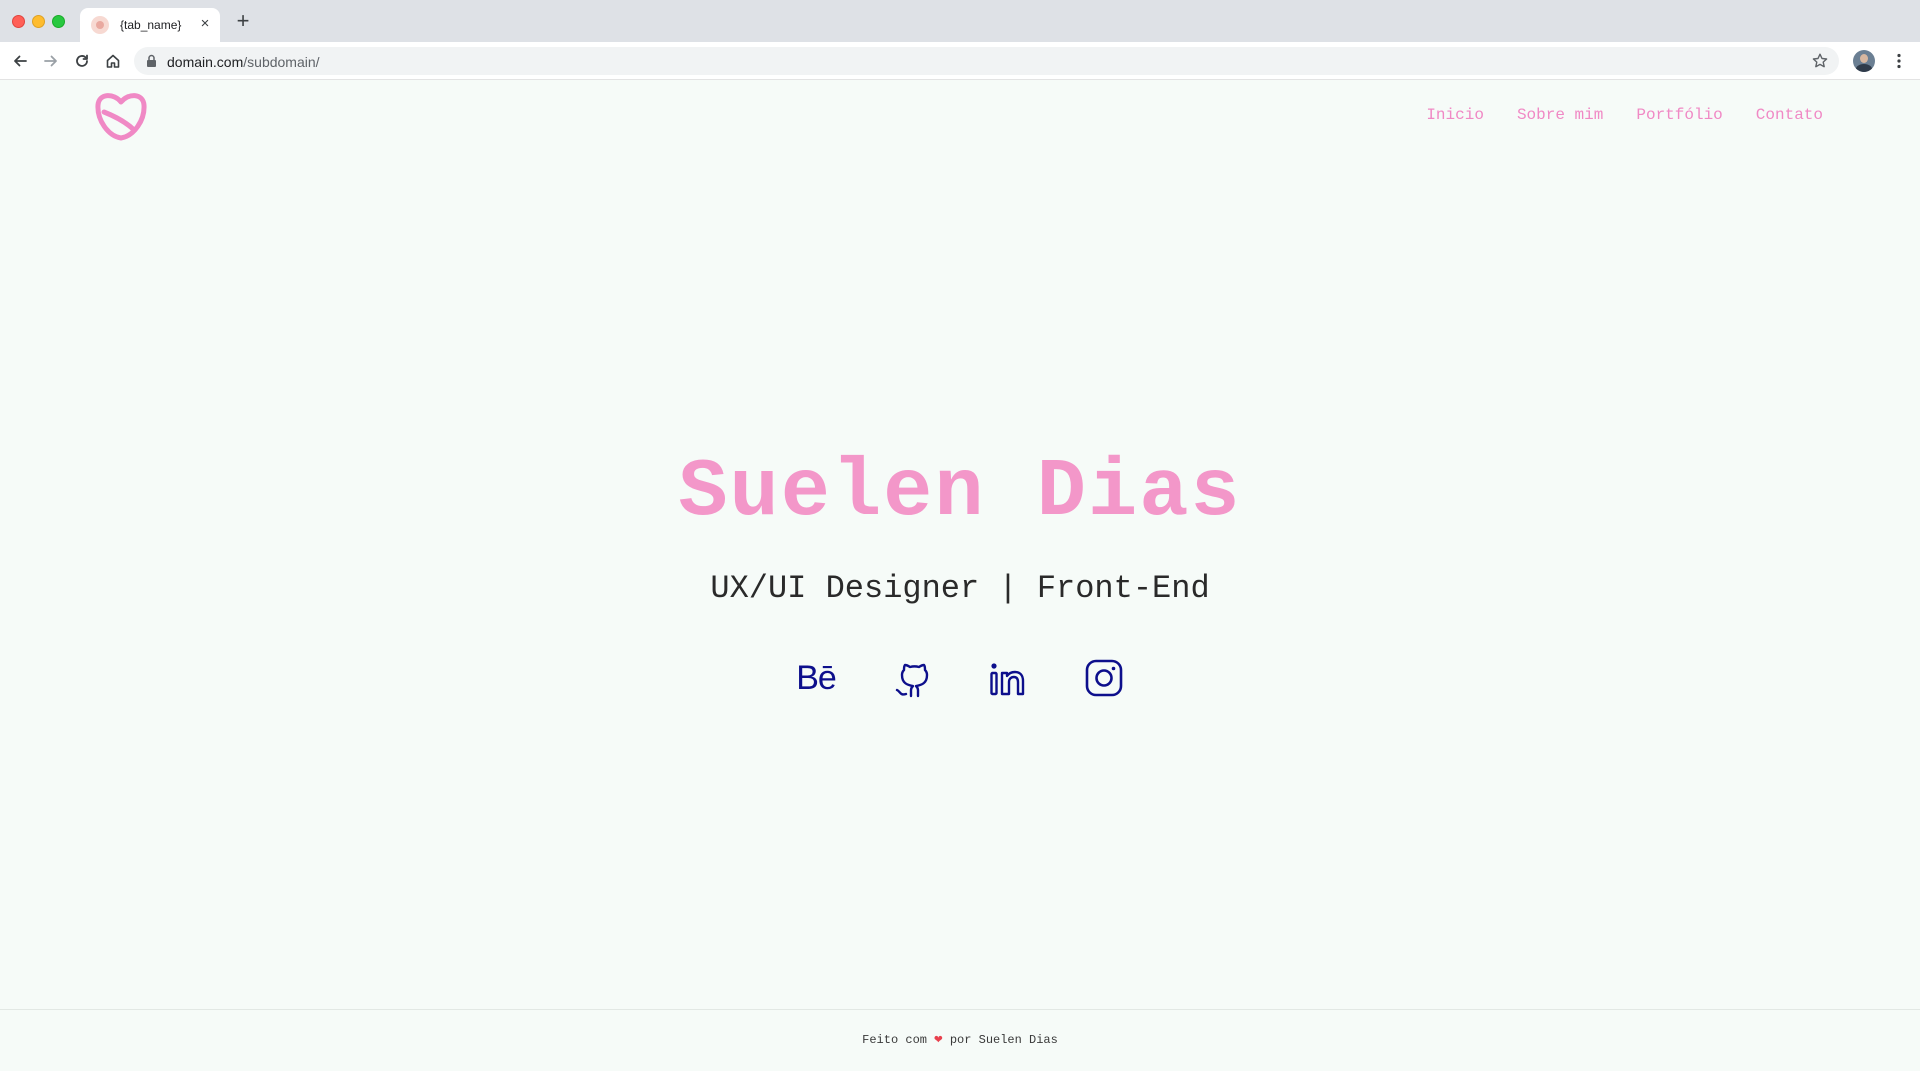 This screenshot has width=1920, height=1071. I want to click on address-bar: domain.com/subdomain/, so click(986, 61).